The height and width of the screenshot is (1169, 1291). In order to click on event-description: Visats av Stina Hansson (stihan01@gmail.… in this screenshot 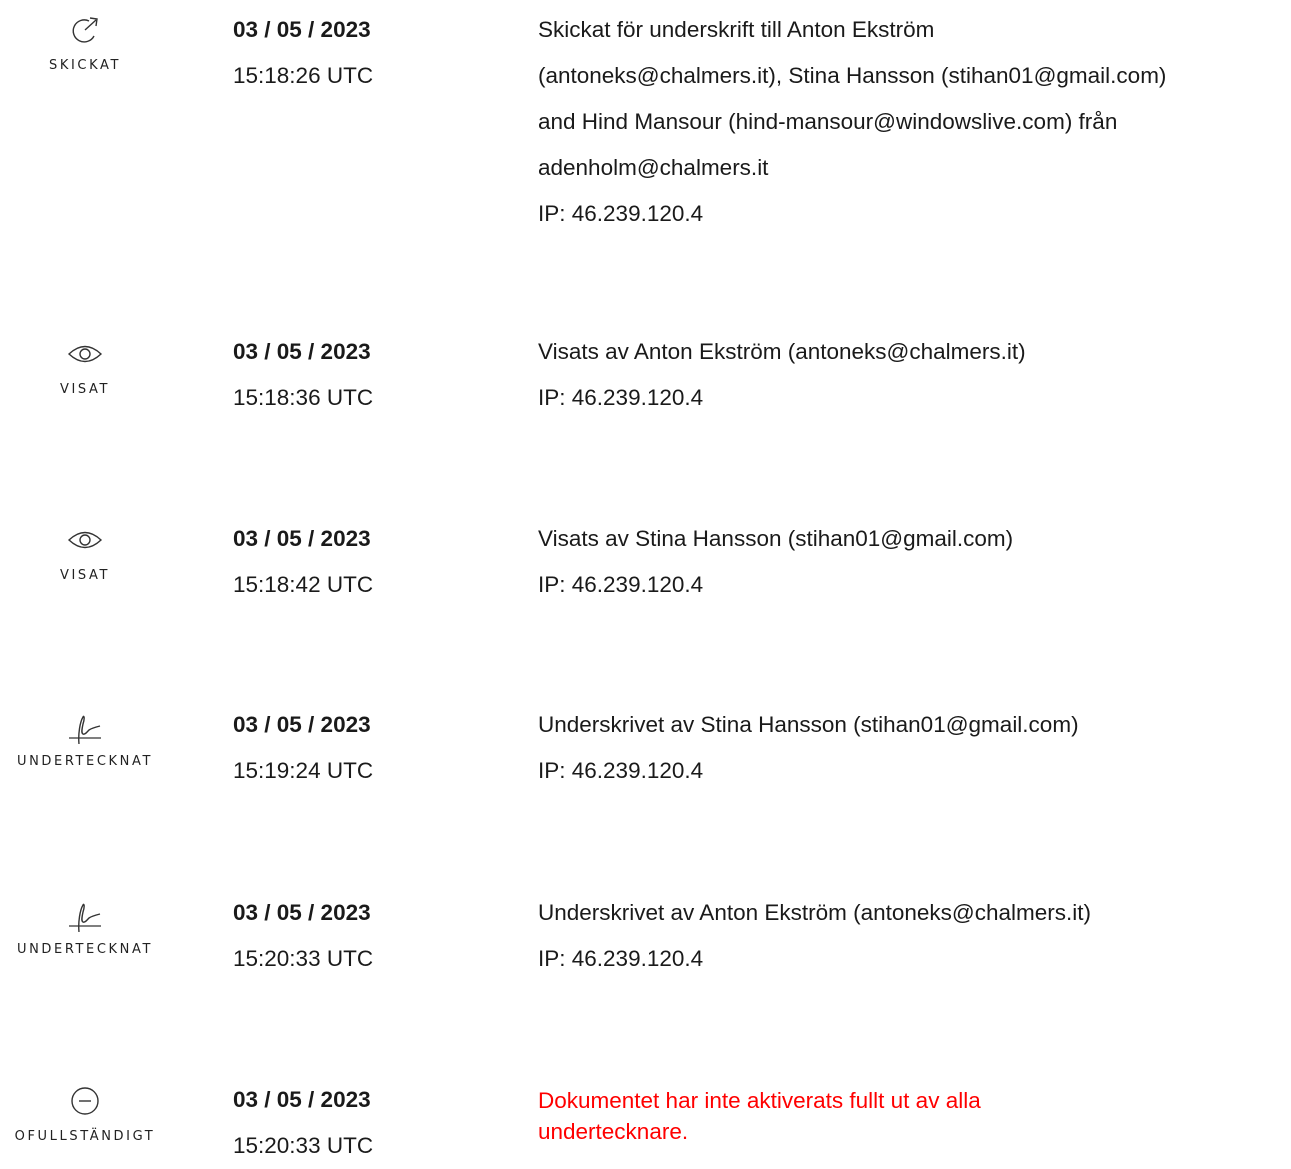, I will do `click(913, 562)`.